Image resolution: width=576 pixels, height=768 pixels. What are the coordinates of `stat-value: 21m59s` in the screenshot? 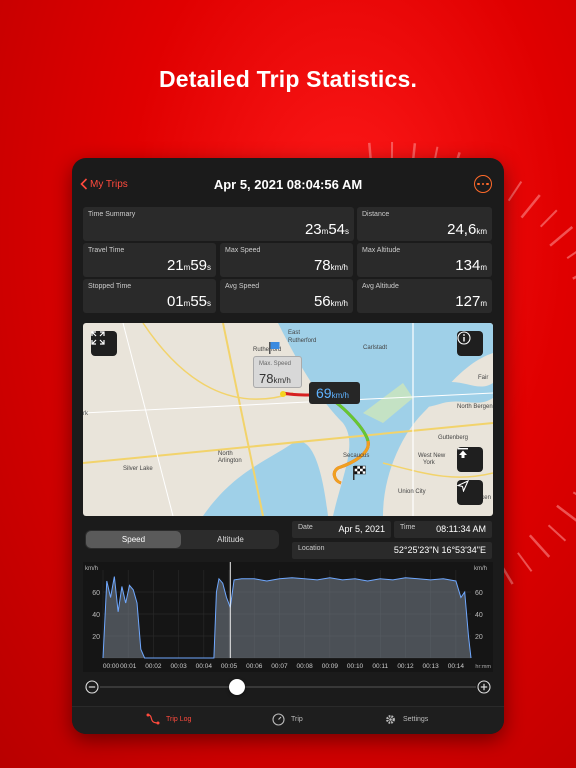 It's located at (188, 265).